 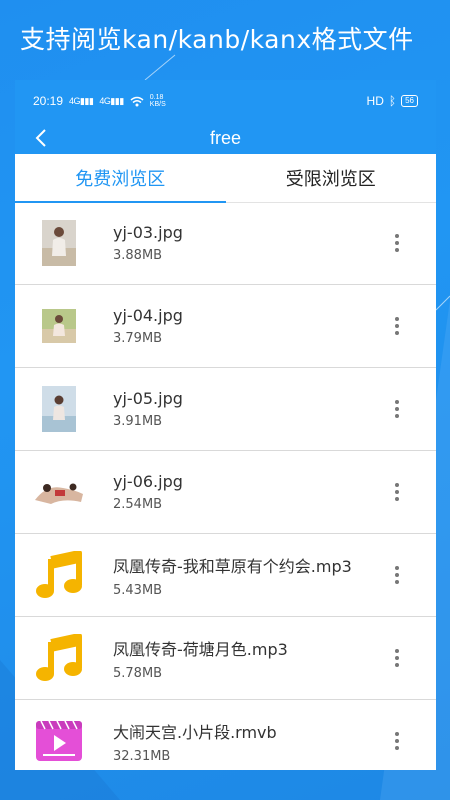 I want to click on file-name: 大闹天宫.小片段.rmvb, so click(x=195, y=732).